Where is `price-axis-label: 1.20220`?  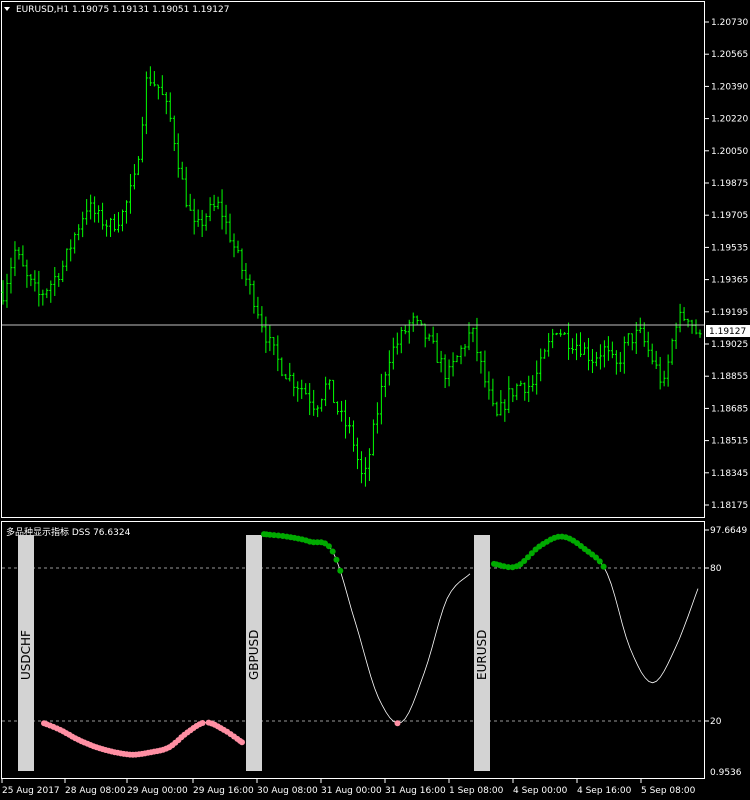 price-axis-label: 1.20220 is located at coordinates (729, 120).